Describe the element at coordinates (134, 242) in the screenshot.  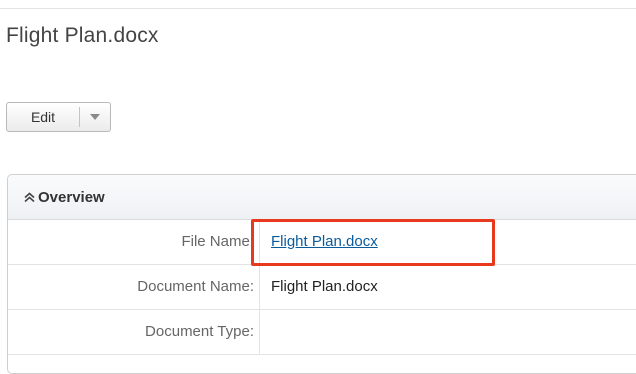
I see `field-label: File Name:` at that location.